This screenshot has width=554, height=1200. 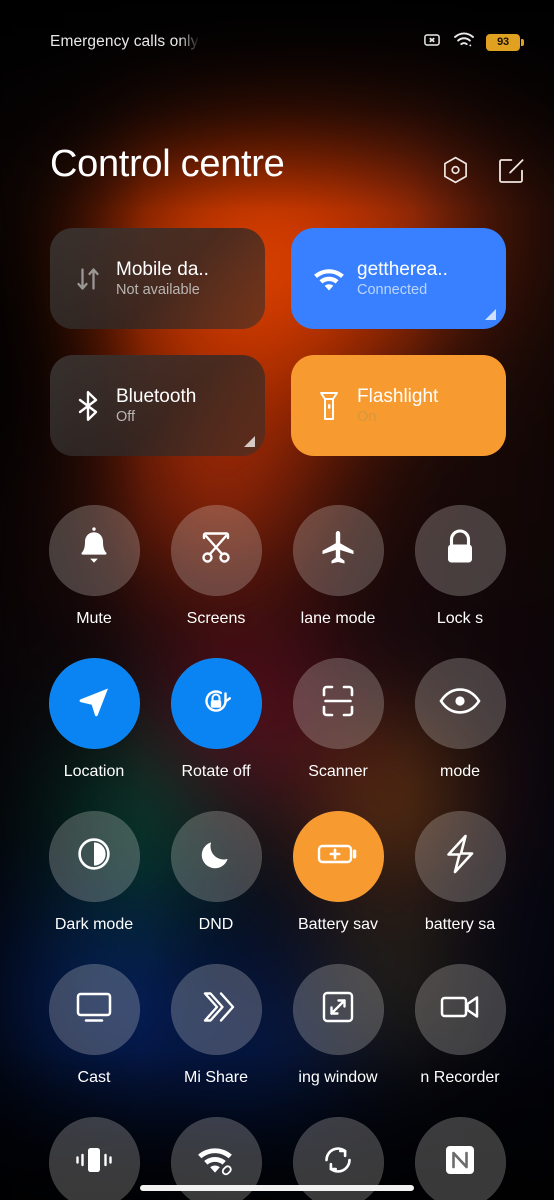 I want to click on tile-subtitle: Off, so click(x=126, y=416).